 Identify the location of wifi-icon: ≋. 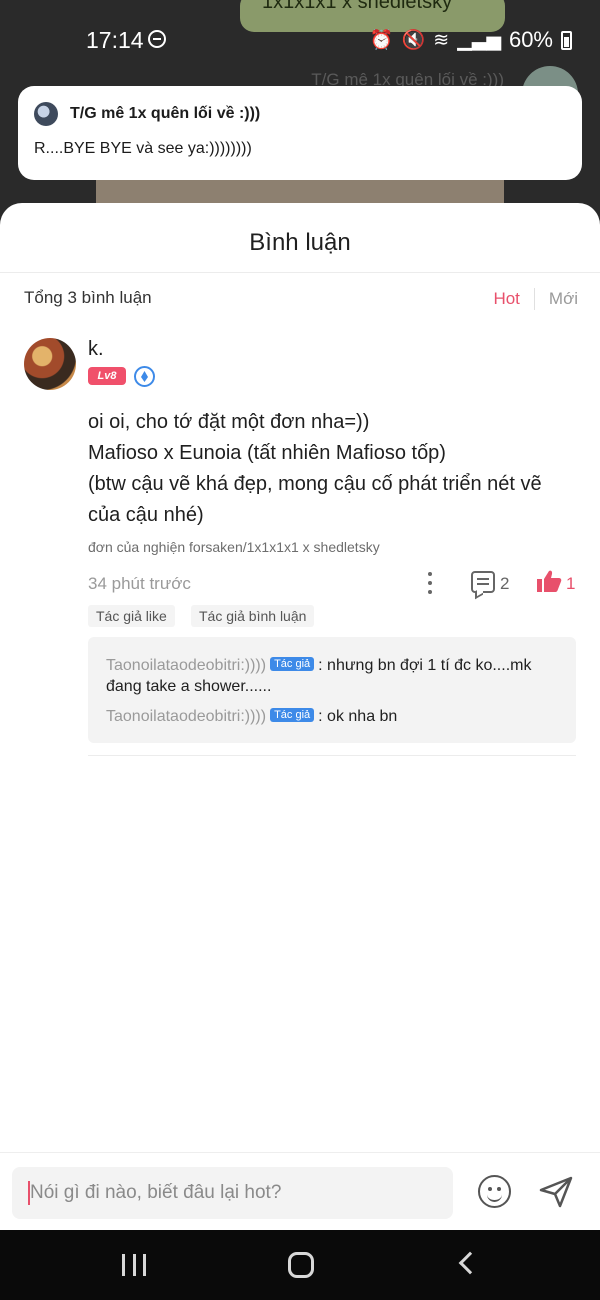
(441, 40).